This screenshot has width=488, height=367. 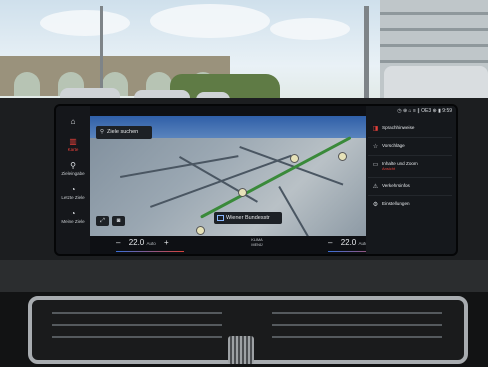 I want to click on temp-right-value: 22.0, so click(x=348, y=242).